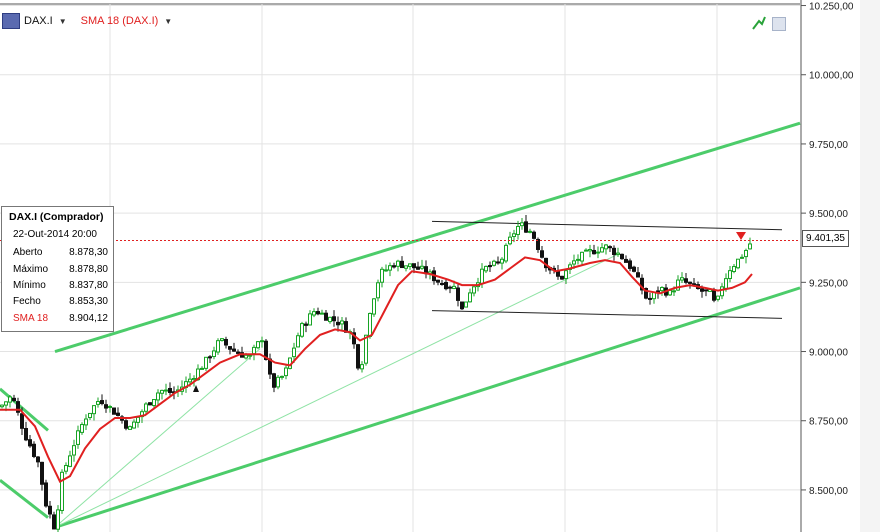  Describe the element at coordinates (828, 214) in the screenshot. I see `y-tick-label: 9.500,00` at that location.